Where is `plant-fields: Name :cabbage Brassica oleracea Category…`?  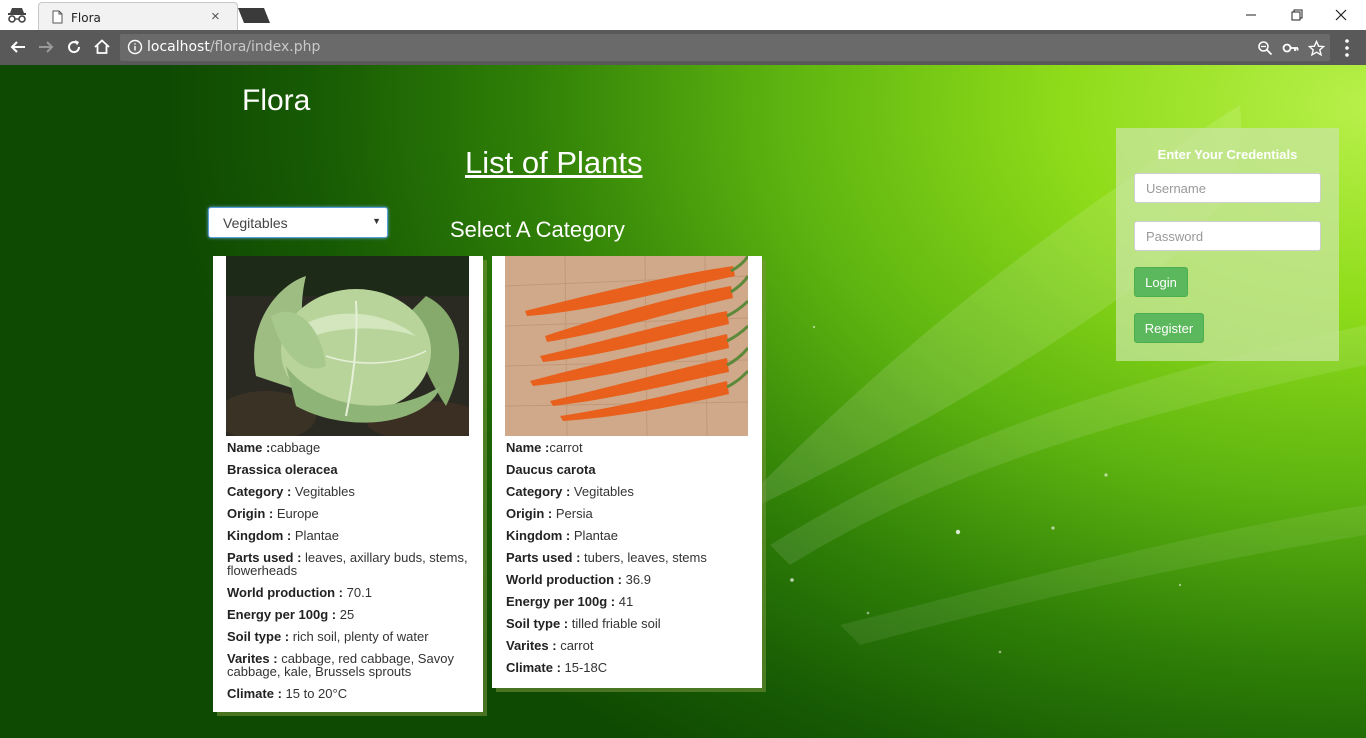 plant-fields: Name :cabbage Brassica oleracea Category… is located at coordinates (352, 575).